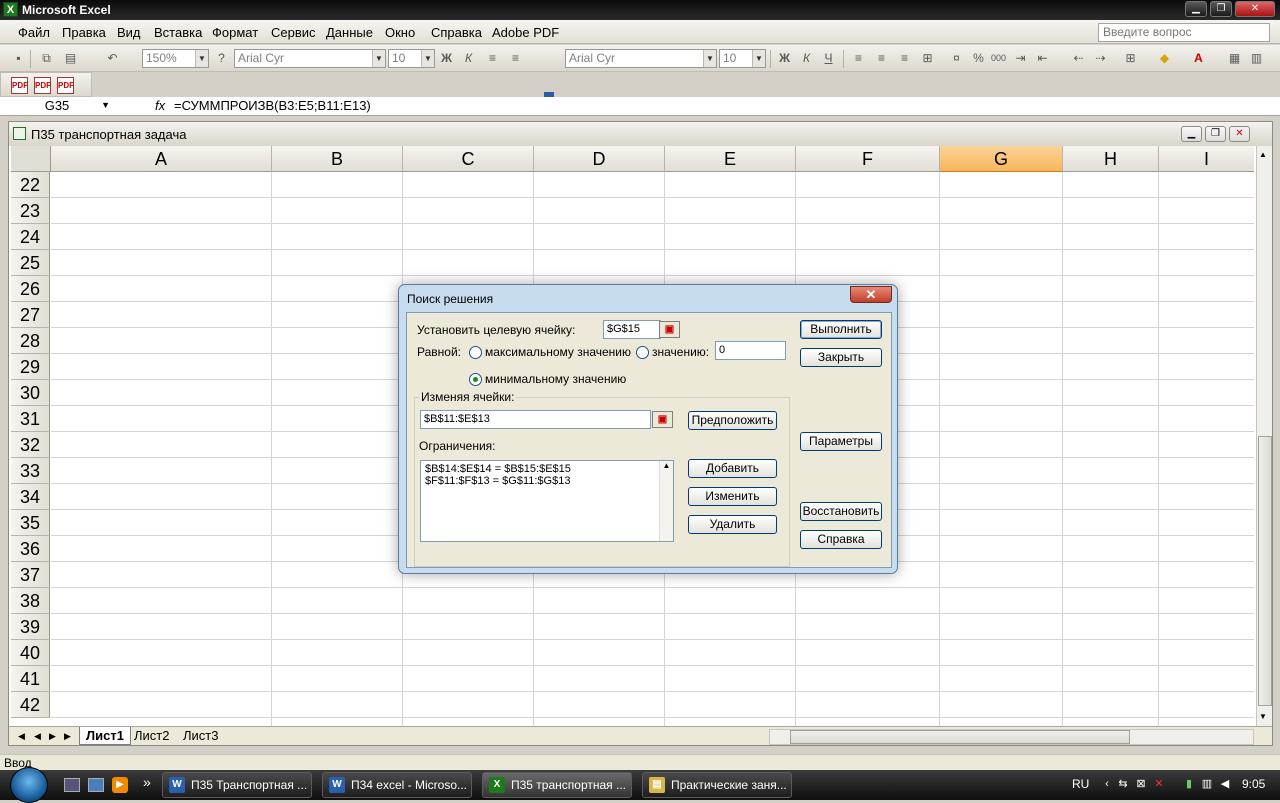 This screenshot has height=803, width=1280. Describe the element at coordinates (666, 501) in the screenshot. I see `list-scrollbar: ▲` at that location.